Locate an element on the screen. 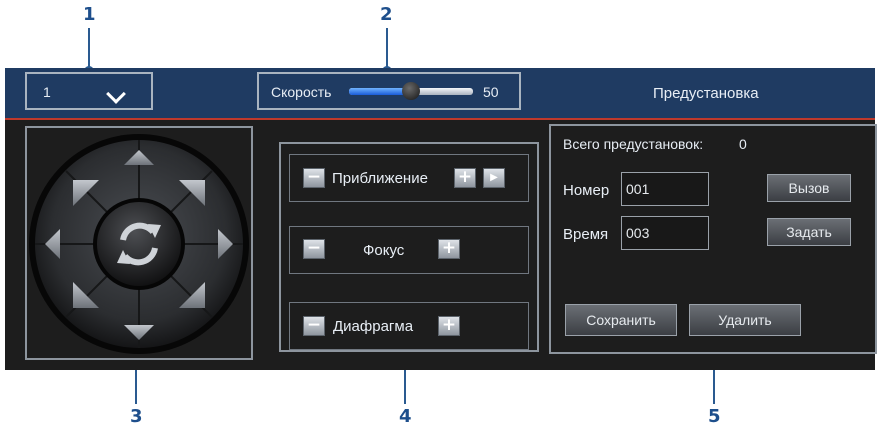 Image resolution: width=887 pixels, height=432 pixels. callout-4: 4 is located at coordinates (405, 416).